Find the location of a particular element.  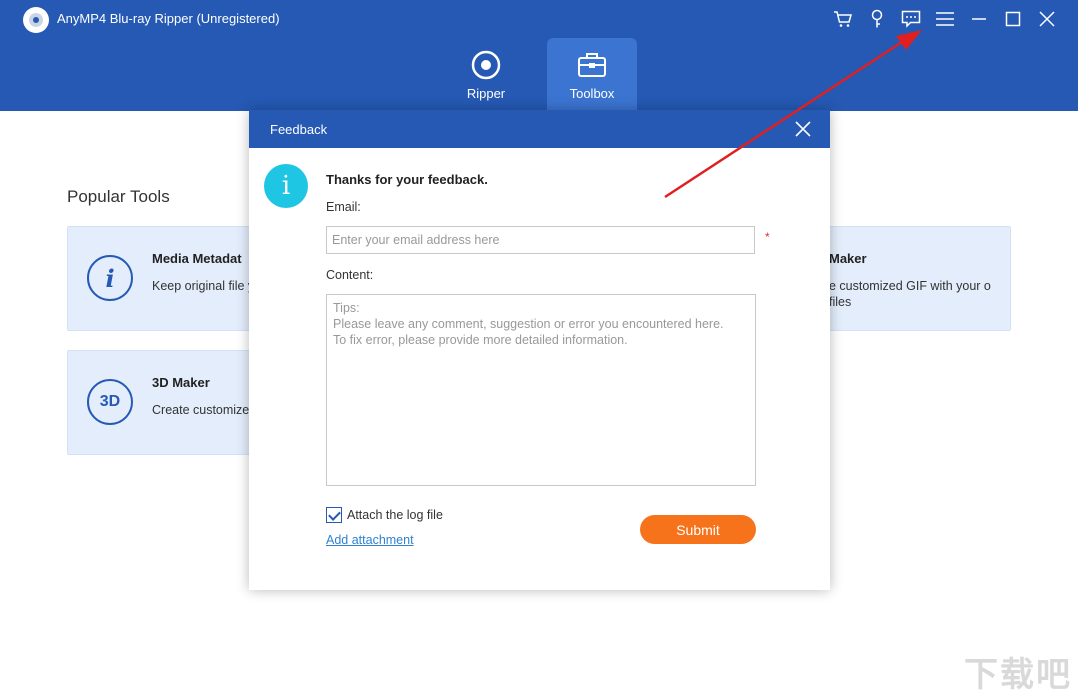

dialog-close-icon is located at coordinates (803, 129).